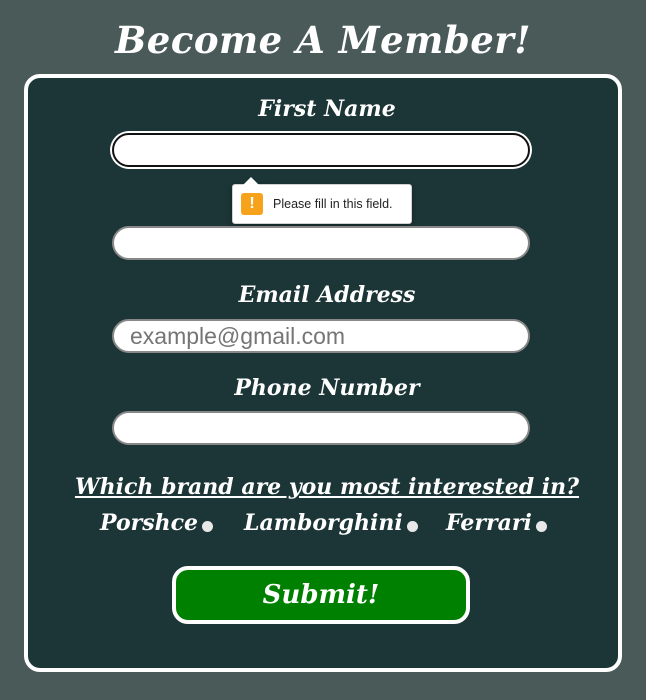  Describe the element at coordinates (327, 388) in the screenshot. I see `phone-label: Phone Number` at that location.